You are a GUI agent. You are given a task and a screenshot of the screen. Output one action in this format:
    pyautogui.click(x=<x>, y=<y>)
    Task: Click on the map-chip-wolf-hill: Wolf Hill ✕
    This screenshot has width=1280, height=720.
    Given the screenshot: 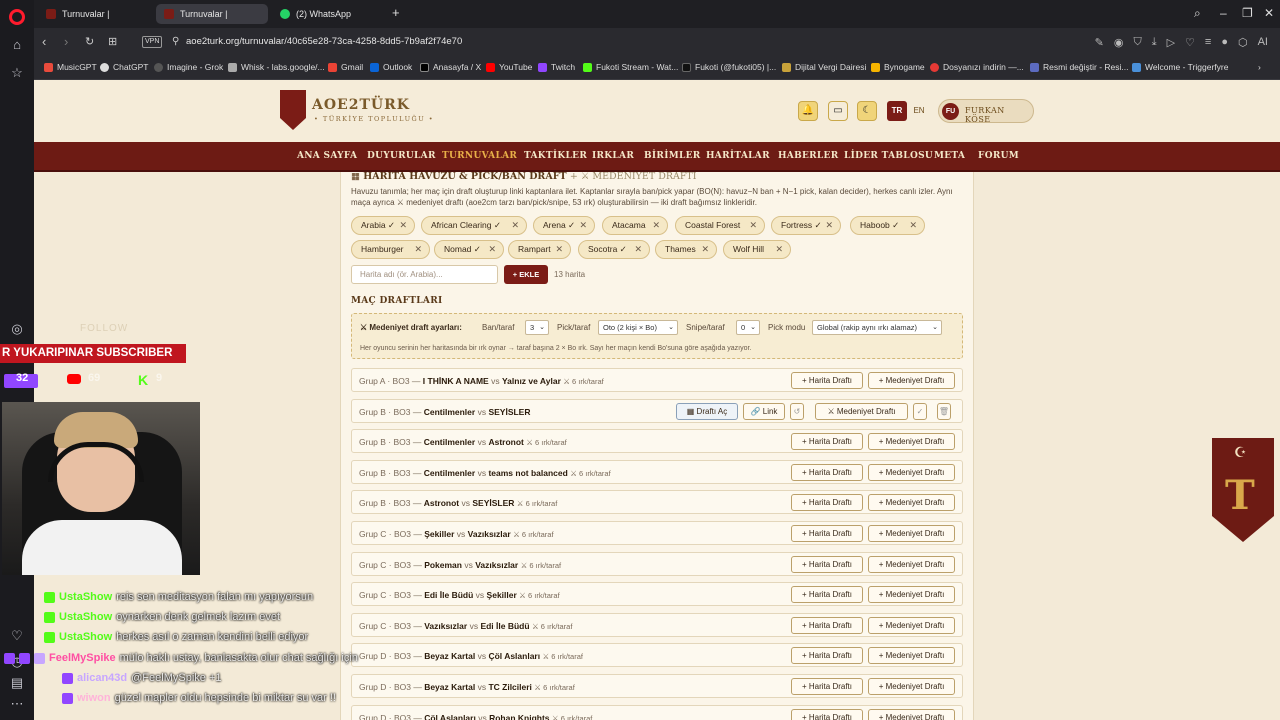 What is the action you would take?
    pyautogui.click(x=757, y=249)
    